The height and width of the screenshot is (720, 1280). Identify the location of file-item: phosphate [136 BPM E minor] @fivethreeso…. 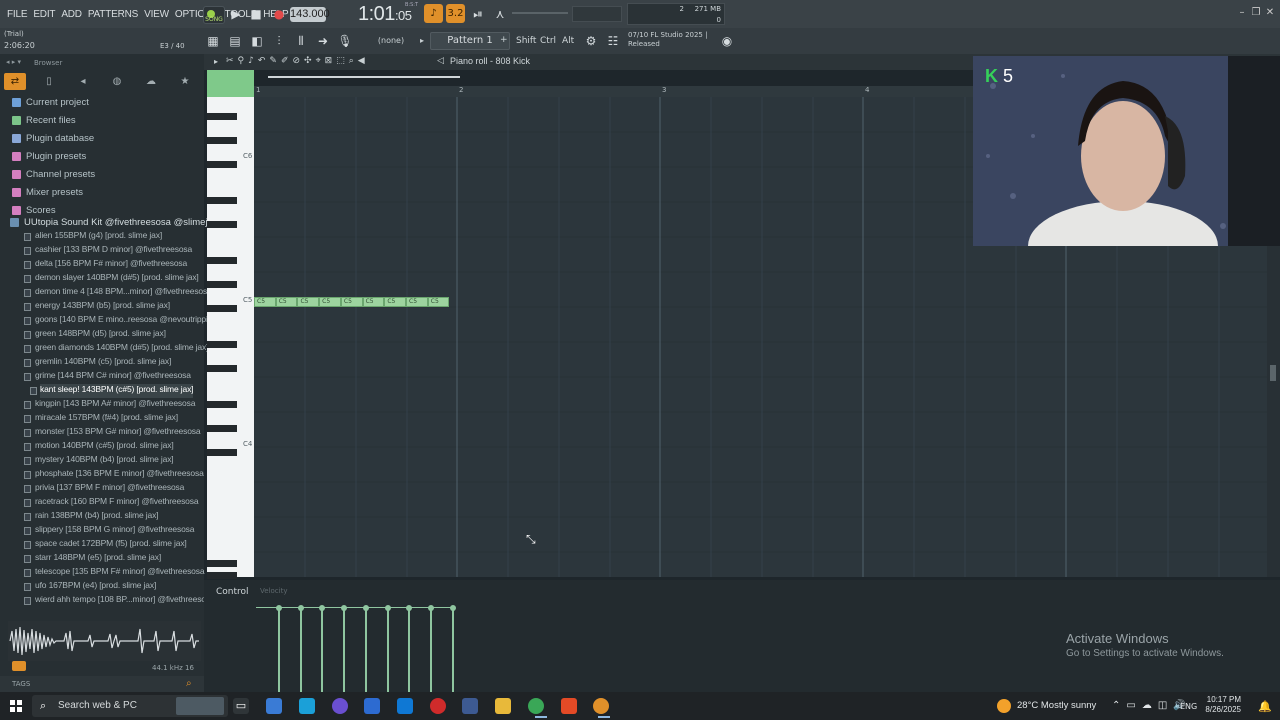
(119, 475).